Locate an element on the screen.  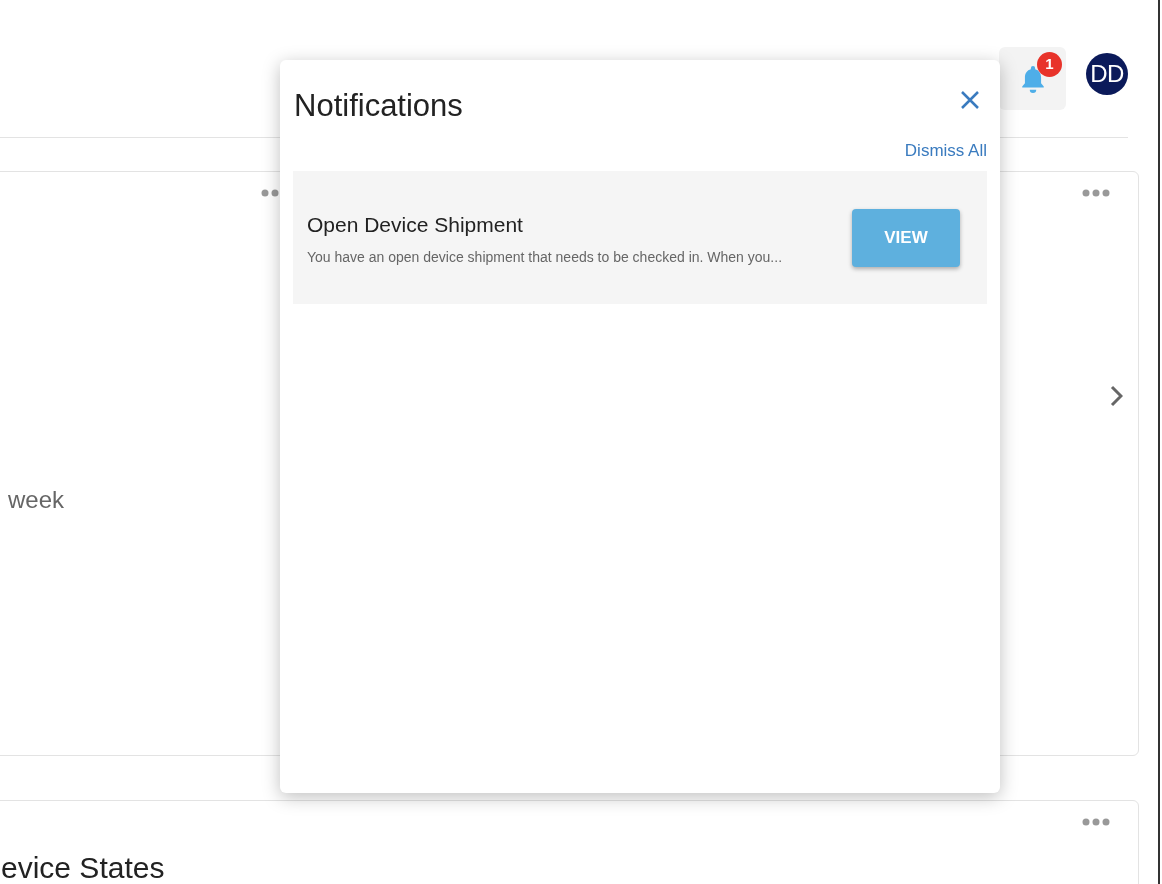
card-text: week is located at coordinates (36, 500).